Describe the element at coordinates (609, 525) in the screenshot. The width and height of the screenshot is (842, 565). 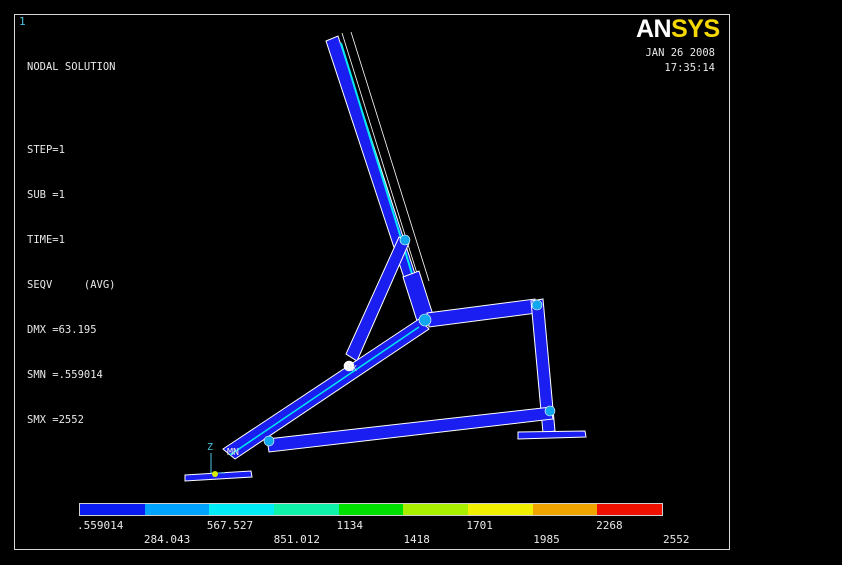
I see `legend-label-top: 2268` at that location.